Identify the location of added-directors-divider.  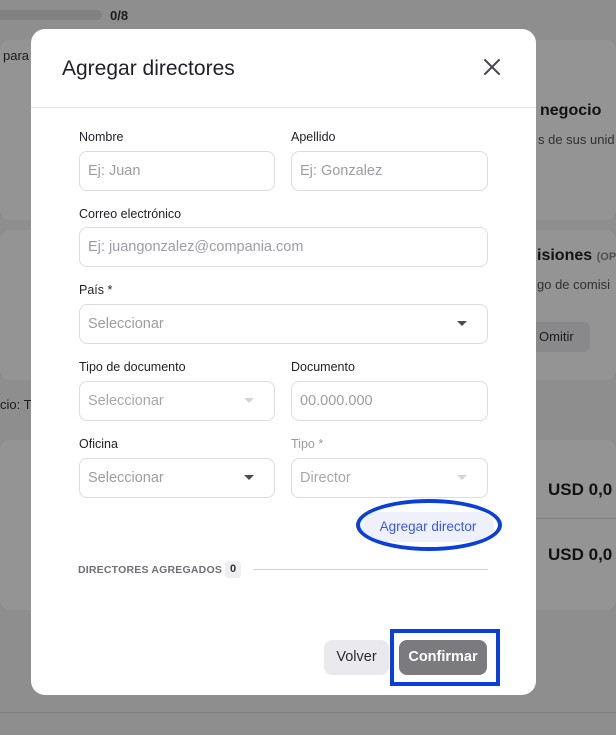
(370, 569).